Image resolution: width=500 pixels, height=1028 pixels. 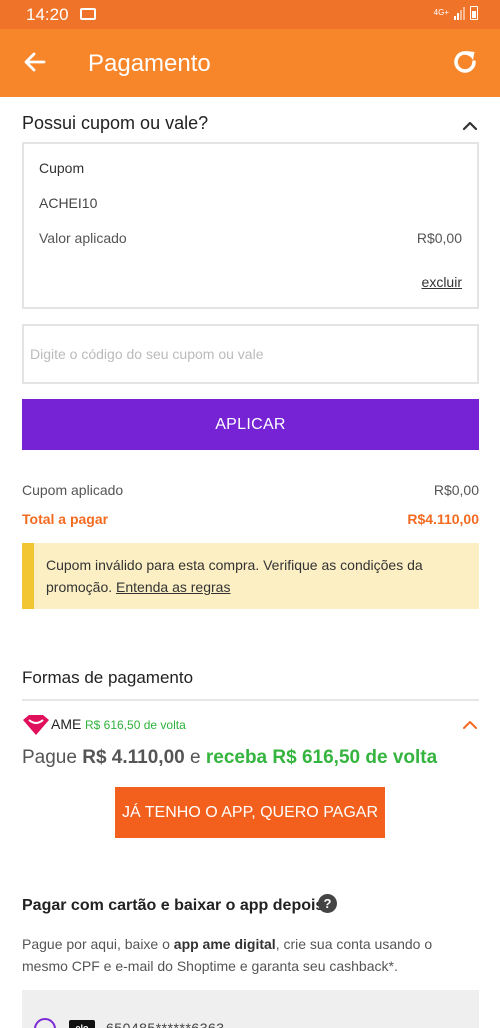 What do you see at coordinates (250, 1009) in the screenshot?
I see `saved-card-option: elo 650485******6363` at bounding box center [250, 1009].